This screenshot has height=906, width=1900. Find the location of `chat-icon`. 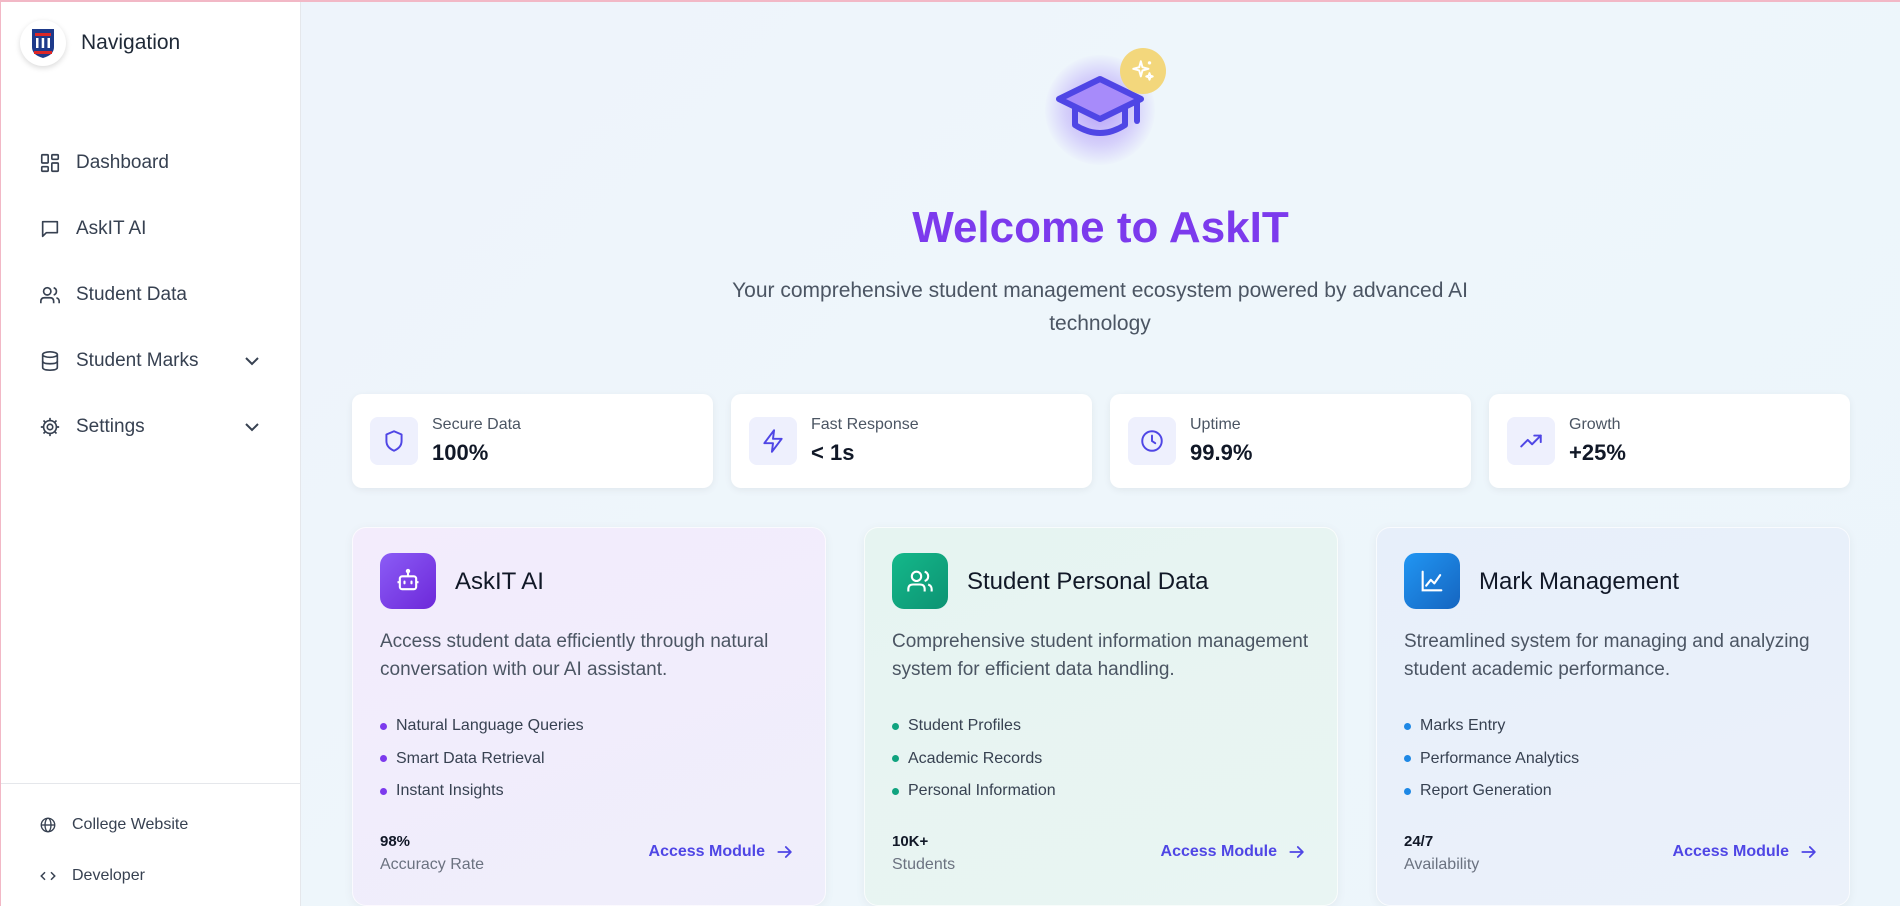

chat-icon is located at coordinates (50, 229).